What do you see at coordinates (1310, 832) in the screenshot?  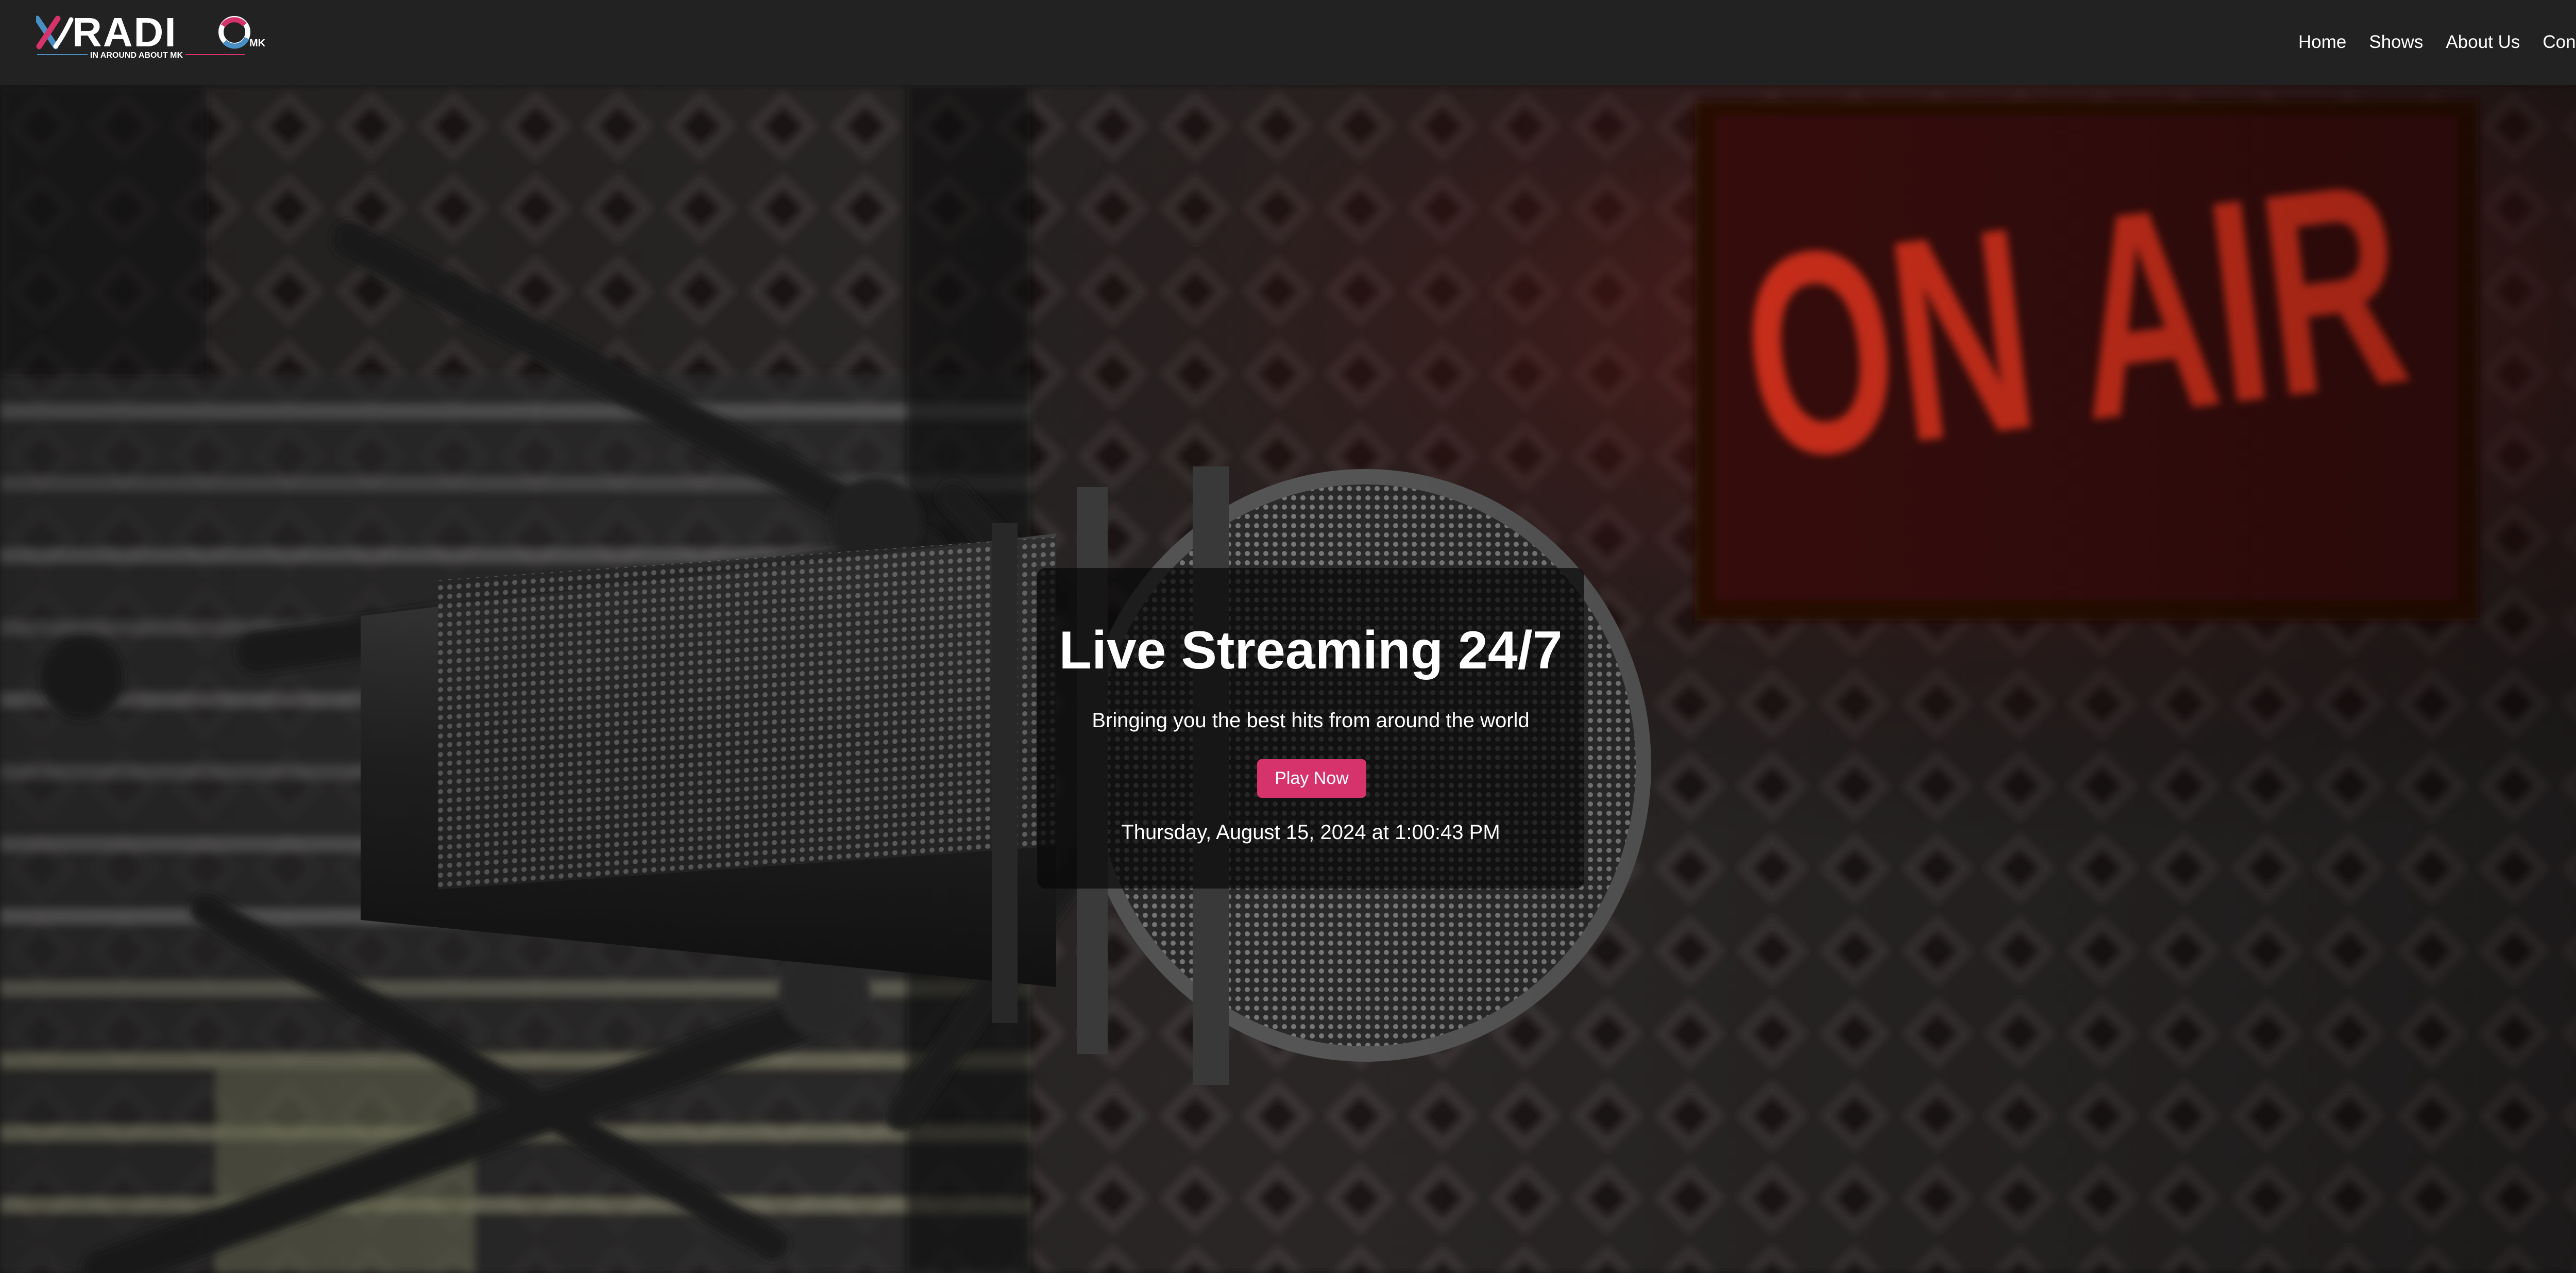 I see `current-datetime: Thursday, August 15, 2024 at 1:00:43 PM` at bounding box center [1310, 832].